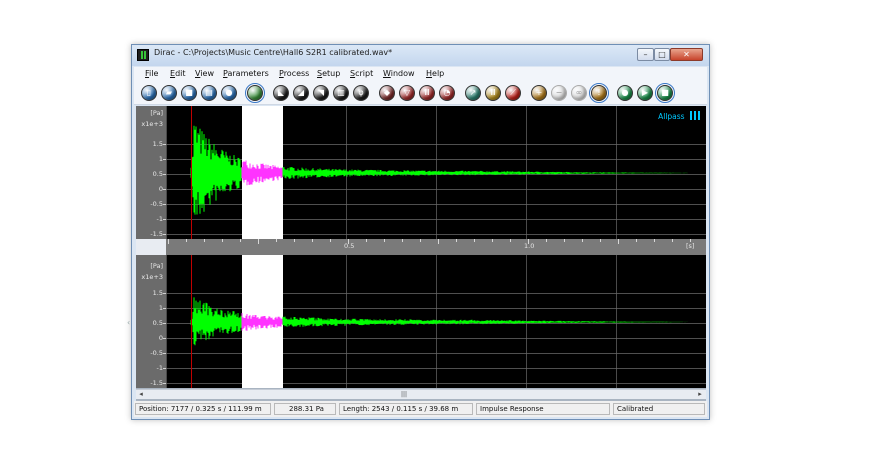 The height and width of the screenshot is (460, 870). What do you see at coordinates (700, 394) in the screenshot?
I see `scroll-right-icon: ▸` at bounding box center [700, 394].